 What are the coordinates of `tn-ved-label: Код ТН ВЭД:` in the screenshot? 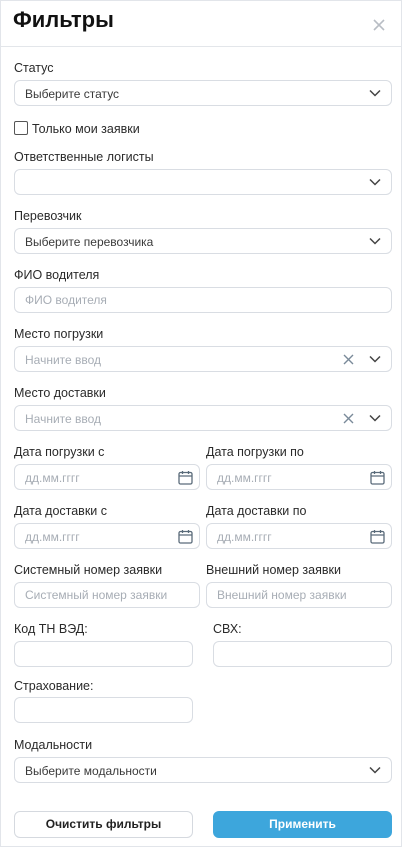 It's located at (51, 629).